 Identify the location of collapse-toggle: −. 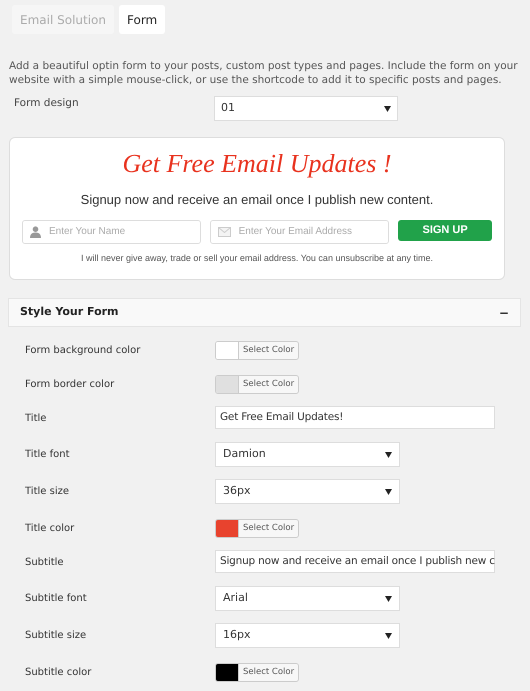
(503, 313).